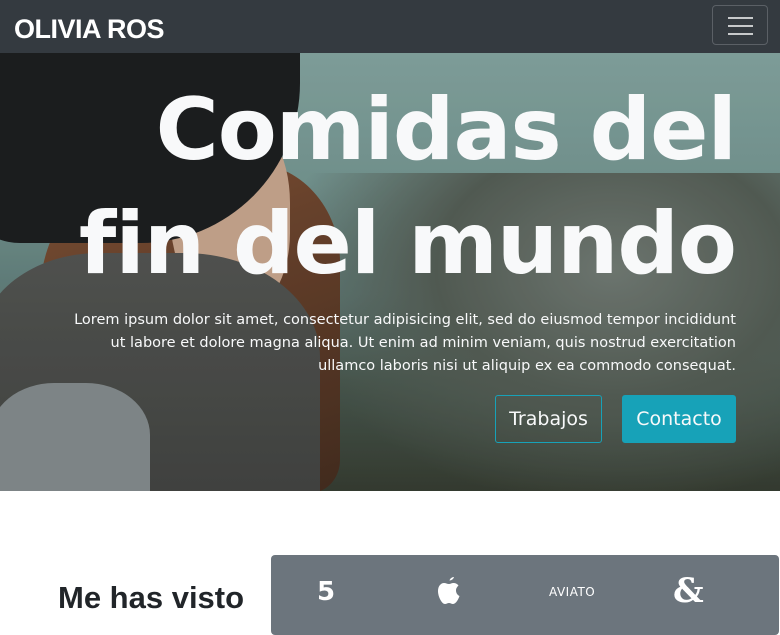 This screenshot has height=635, width=780. I want to click on navbar-toggle-button, so click(740, 25).